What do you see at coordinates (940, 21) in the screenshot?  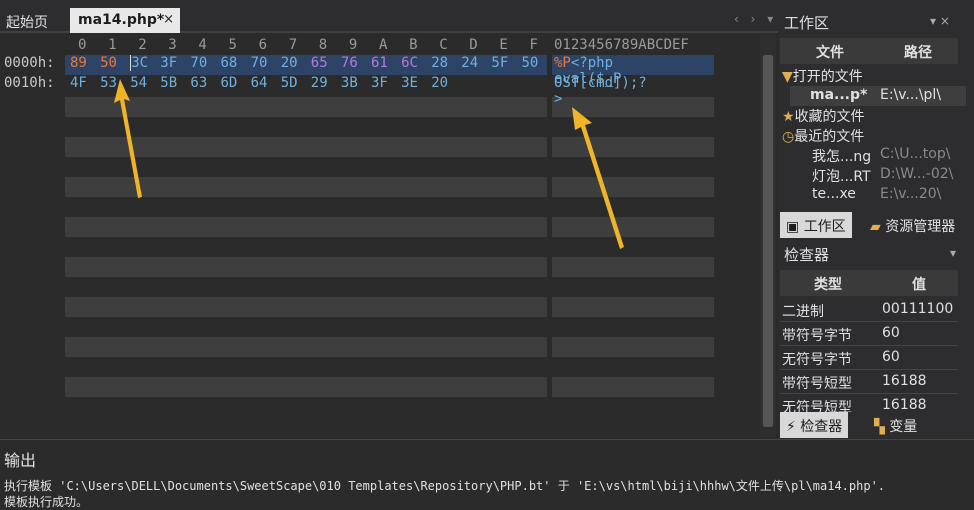 I see `pin-icon: ▾ ×` at bounding box center [940, 21].